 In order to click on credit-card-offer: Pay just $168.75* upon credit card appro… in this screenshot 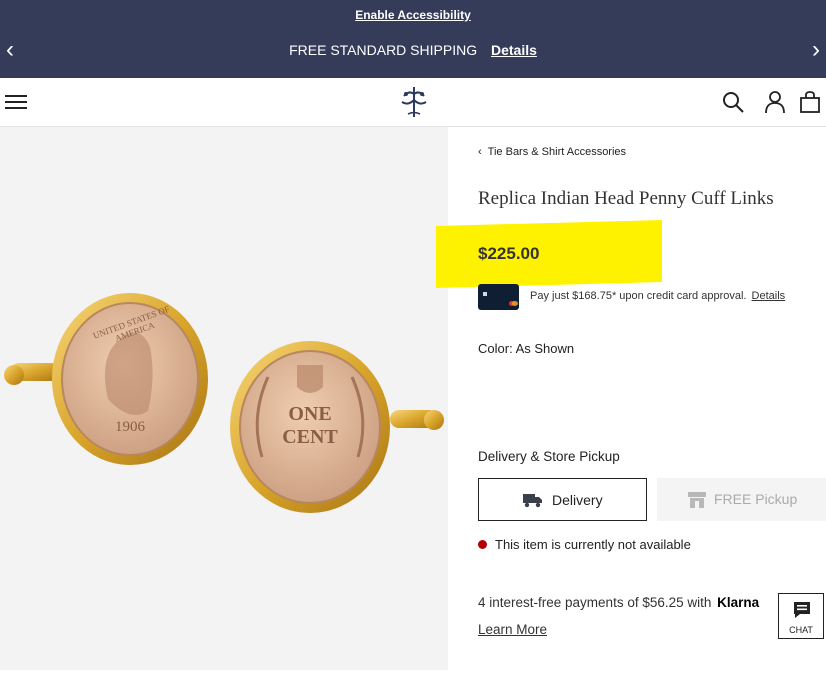, I will do `click(657, 296)`.